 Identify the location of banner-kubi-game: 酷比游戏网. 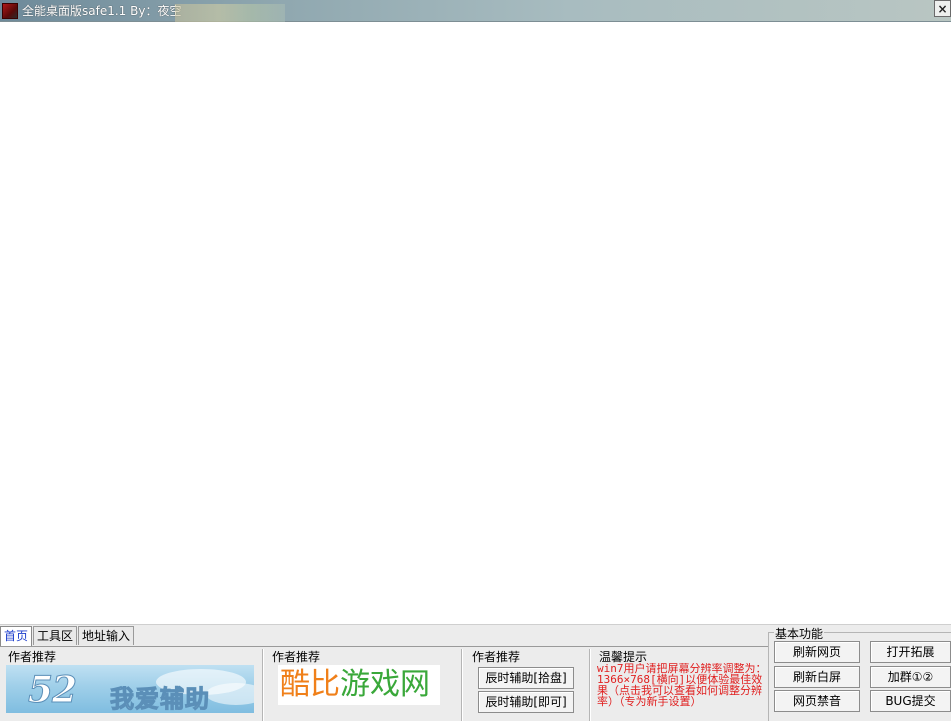
(359, 685).